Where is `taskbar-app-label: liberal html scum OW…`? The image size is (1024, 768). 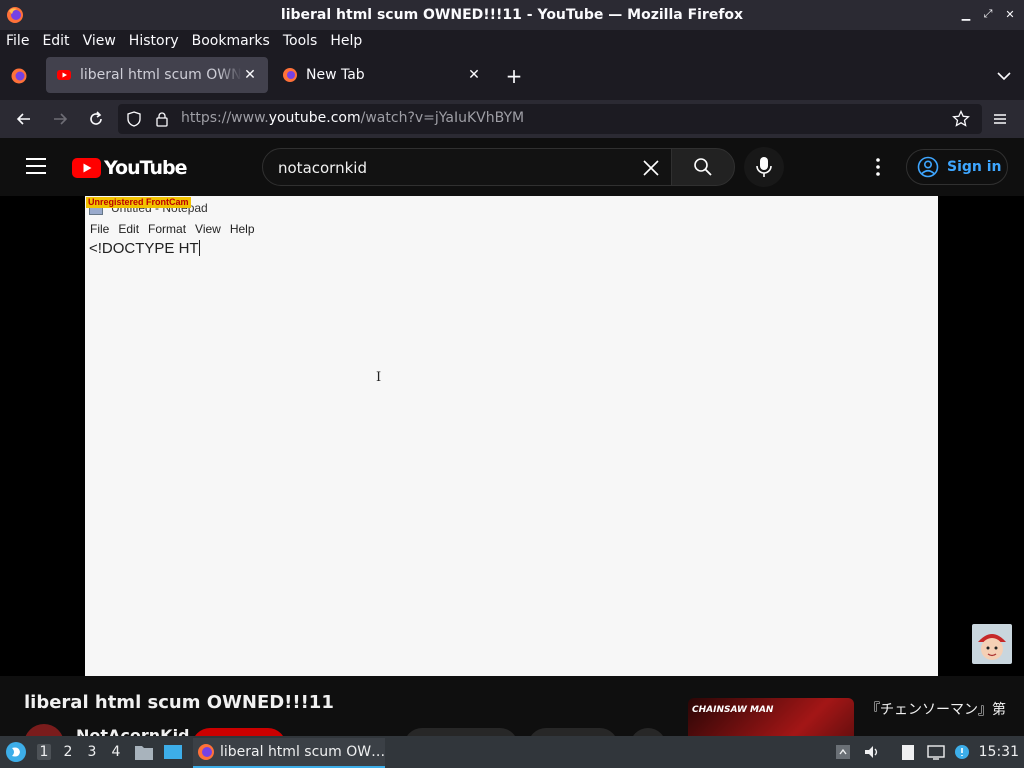
taskbar-app-label: liberal html scum OW… is located at coordinates (302, 752).